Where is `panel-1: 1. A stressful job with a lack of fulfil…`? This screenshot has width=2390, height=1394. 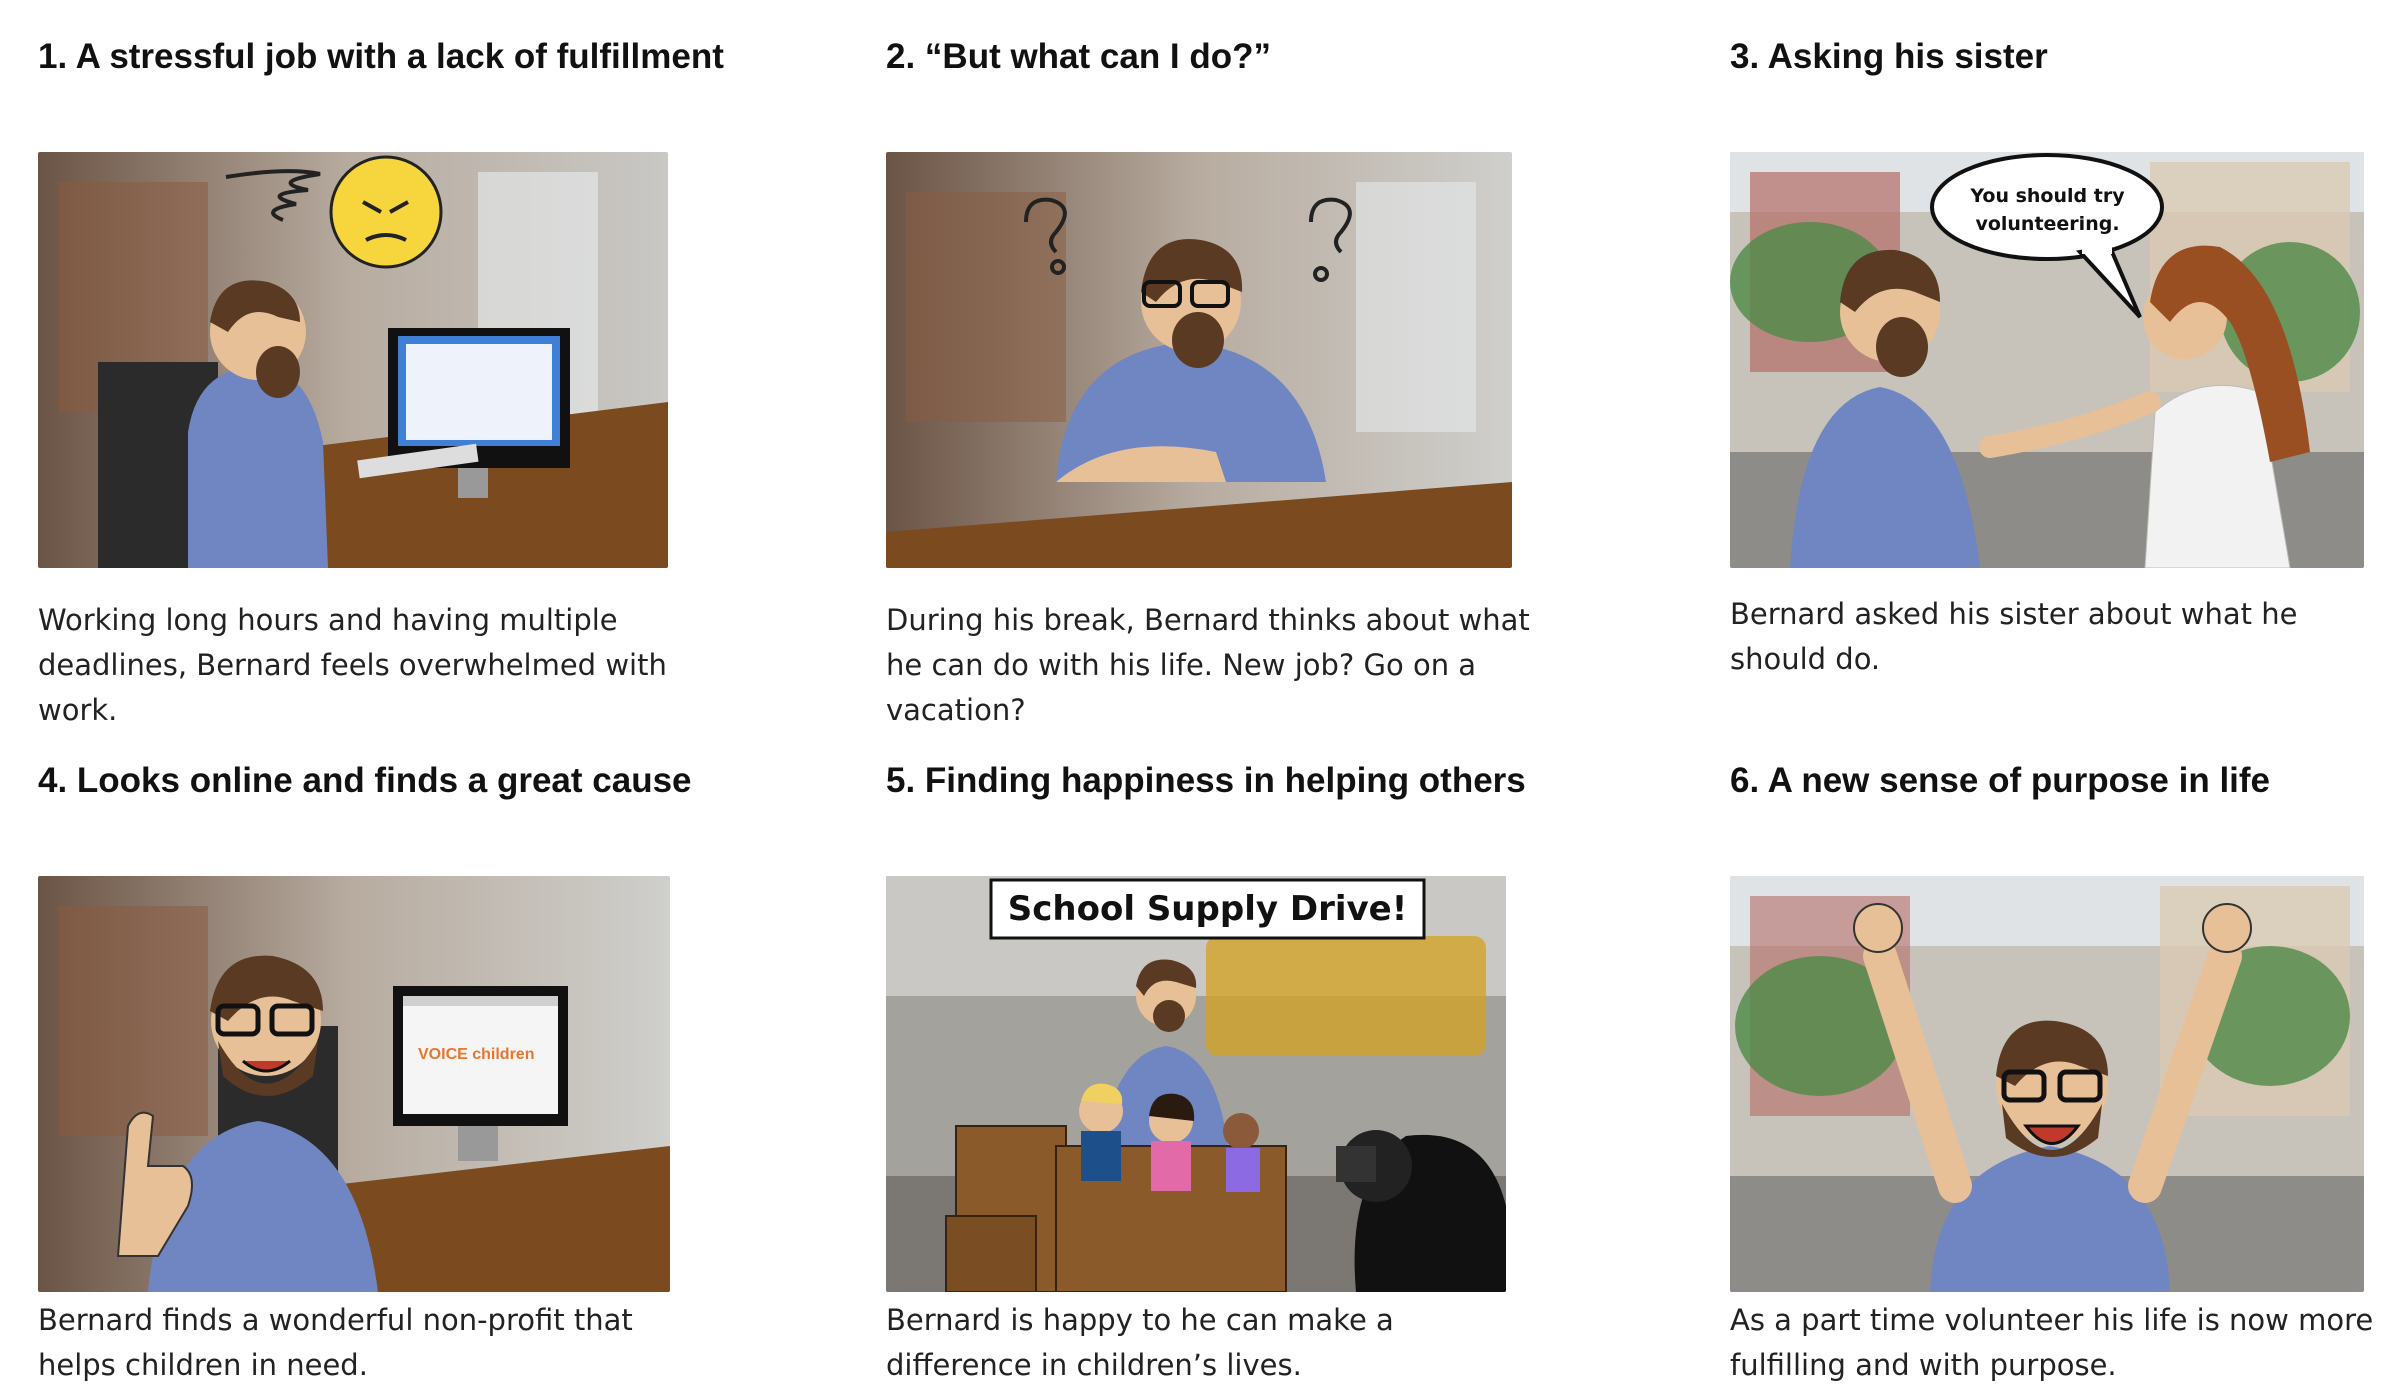 panel-1: 1. A stressful job with a lack of fulfil… is located at coordinates (381, 381).